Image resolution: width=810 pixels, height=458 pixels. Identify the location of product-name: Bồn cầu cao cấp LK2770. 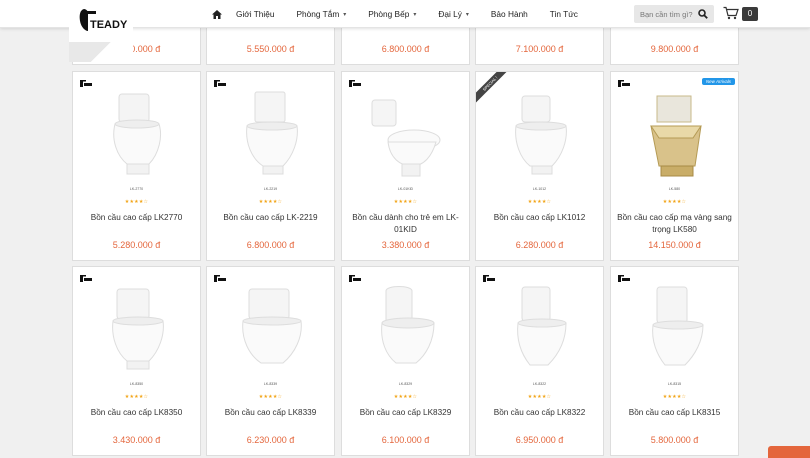
(136, 218).